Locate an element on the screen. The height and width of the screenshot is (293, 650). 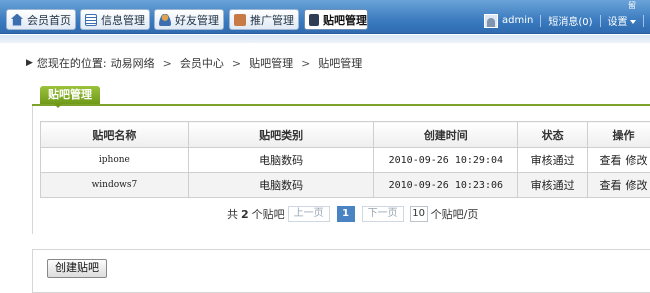
next-page-button: 下一页 is located at coordinates (382, 214).